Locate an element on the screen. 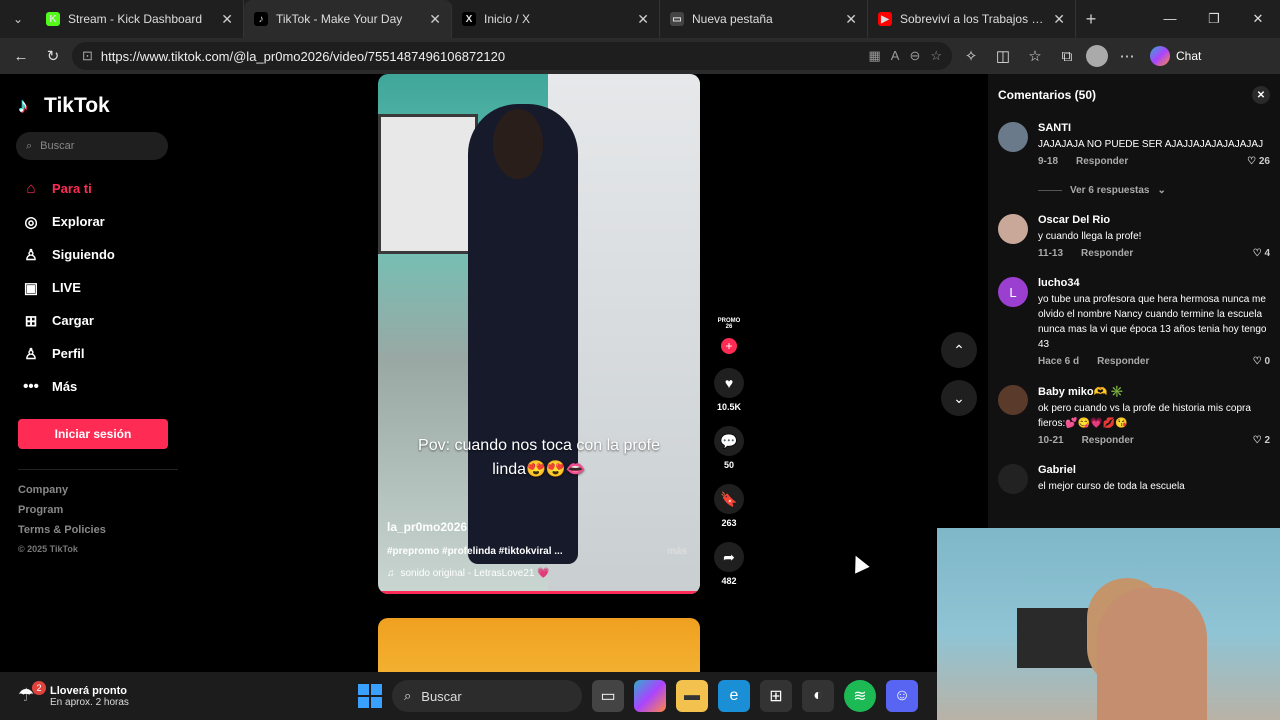 Image resolution: width=1280 pixels, height=720 pixels. favorites-icon: ☆ is located at coordinates (1035, 56).